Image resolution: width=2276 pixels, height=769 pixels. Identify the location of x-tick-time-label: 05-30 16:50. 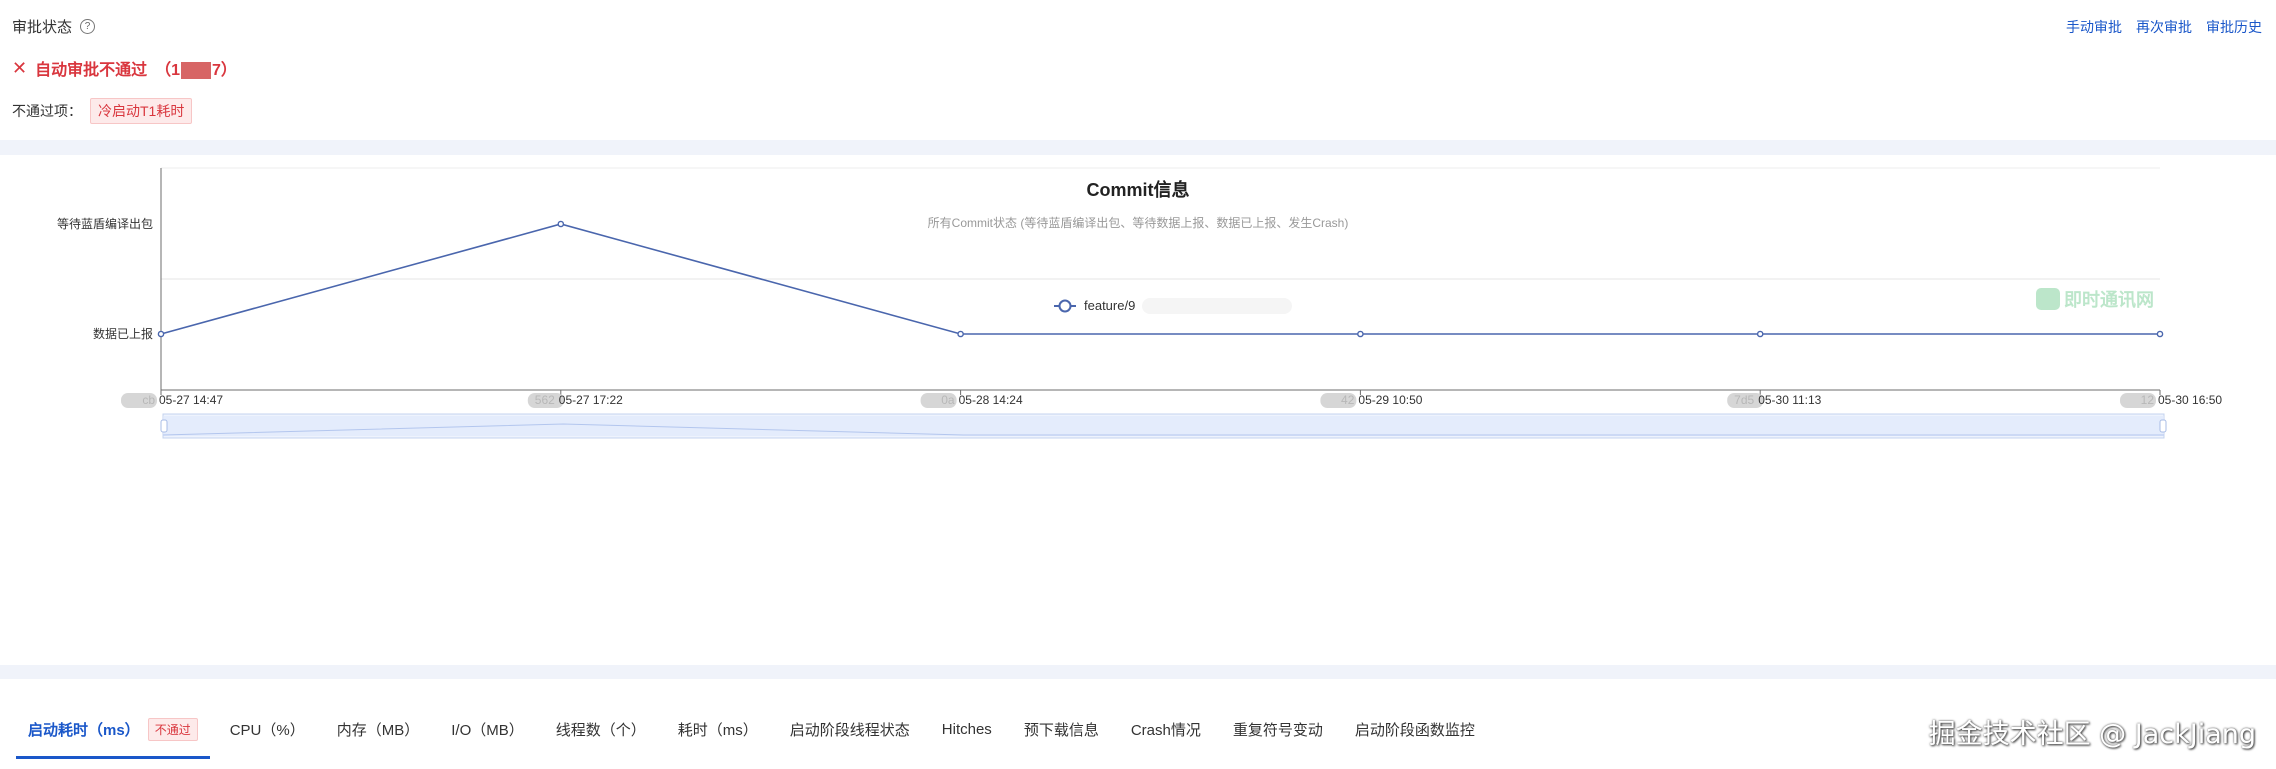
(2190, 400).